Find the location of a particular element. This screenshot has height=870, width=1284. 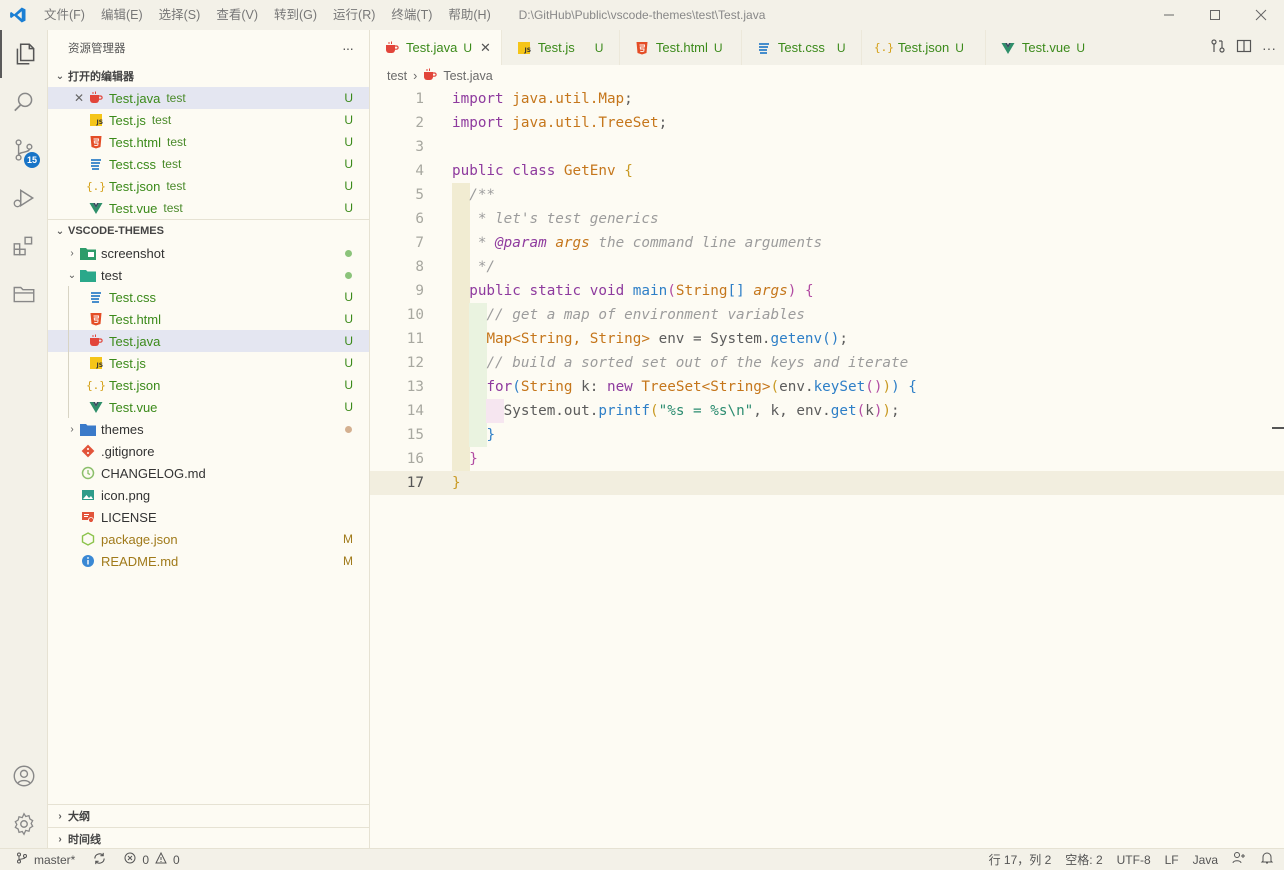

line-number: 4 is located at coordinates (419, 171).